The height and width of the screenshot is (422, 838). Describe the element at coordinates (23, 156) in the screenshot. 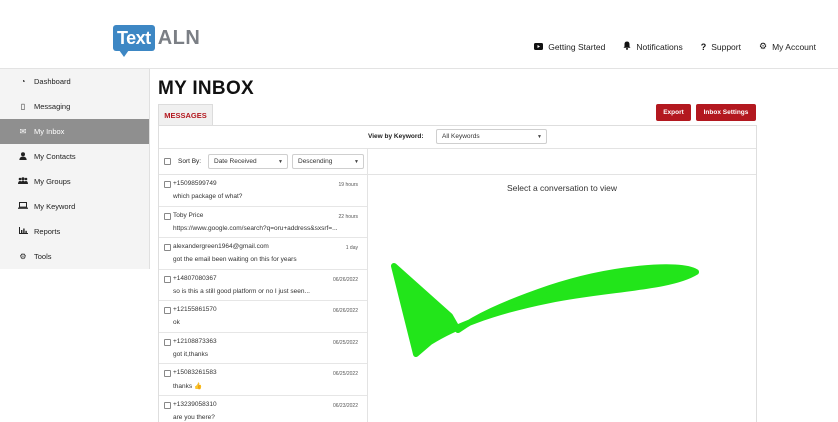

I see `user-icon` at that location.